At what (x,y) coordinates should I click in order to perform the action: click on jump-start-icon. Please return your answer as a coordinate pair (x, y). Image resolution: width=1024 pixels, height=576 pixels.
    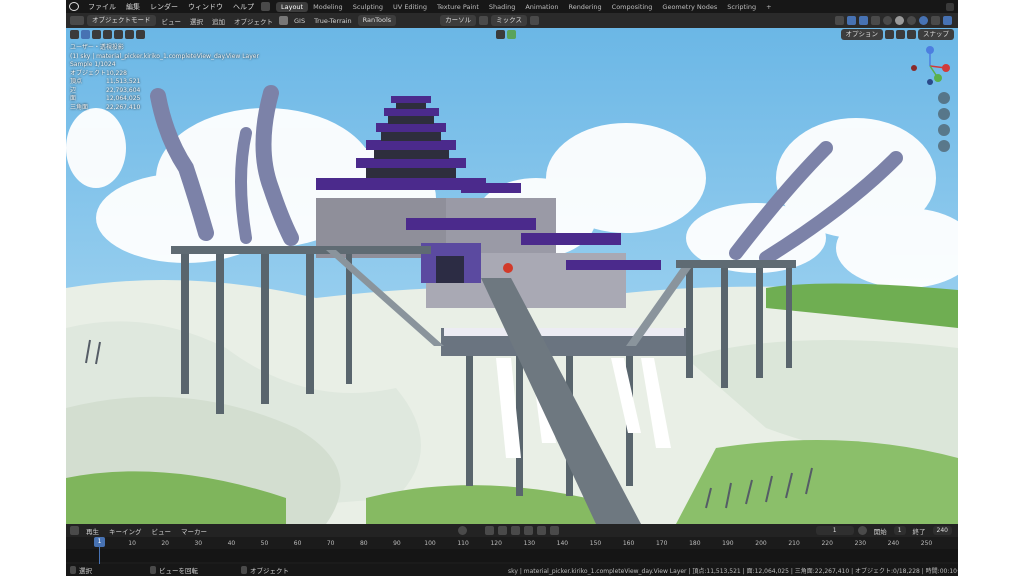
    Looking at the image, I should click on (489, 530).